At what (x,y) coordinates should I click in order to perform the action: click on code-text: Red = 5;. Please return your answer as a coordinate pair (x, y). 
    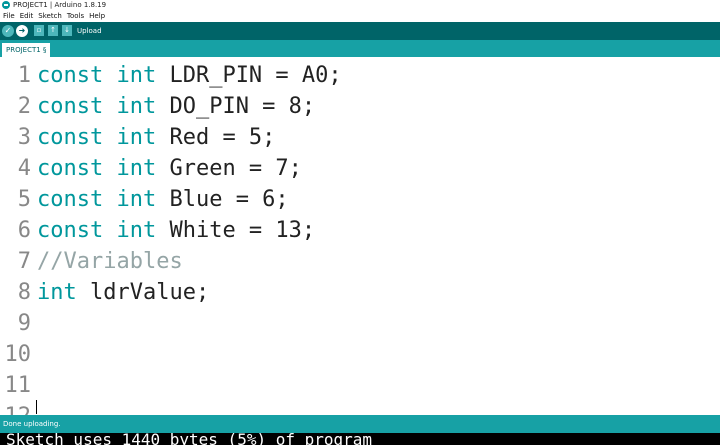
    Looking at the image, I should click on (216, 137).